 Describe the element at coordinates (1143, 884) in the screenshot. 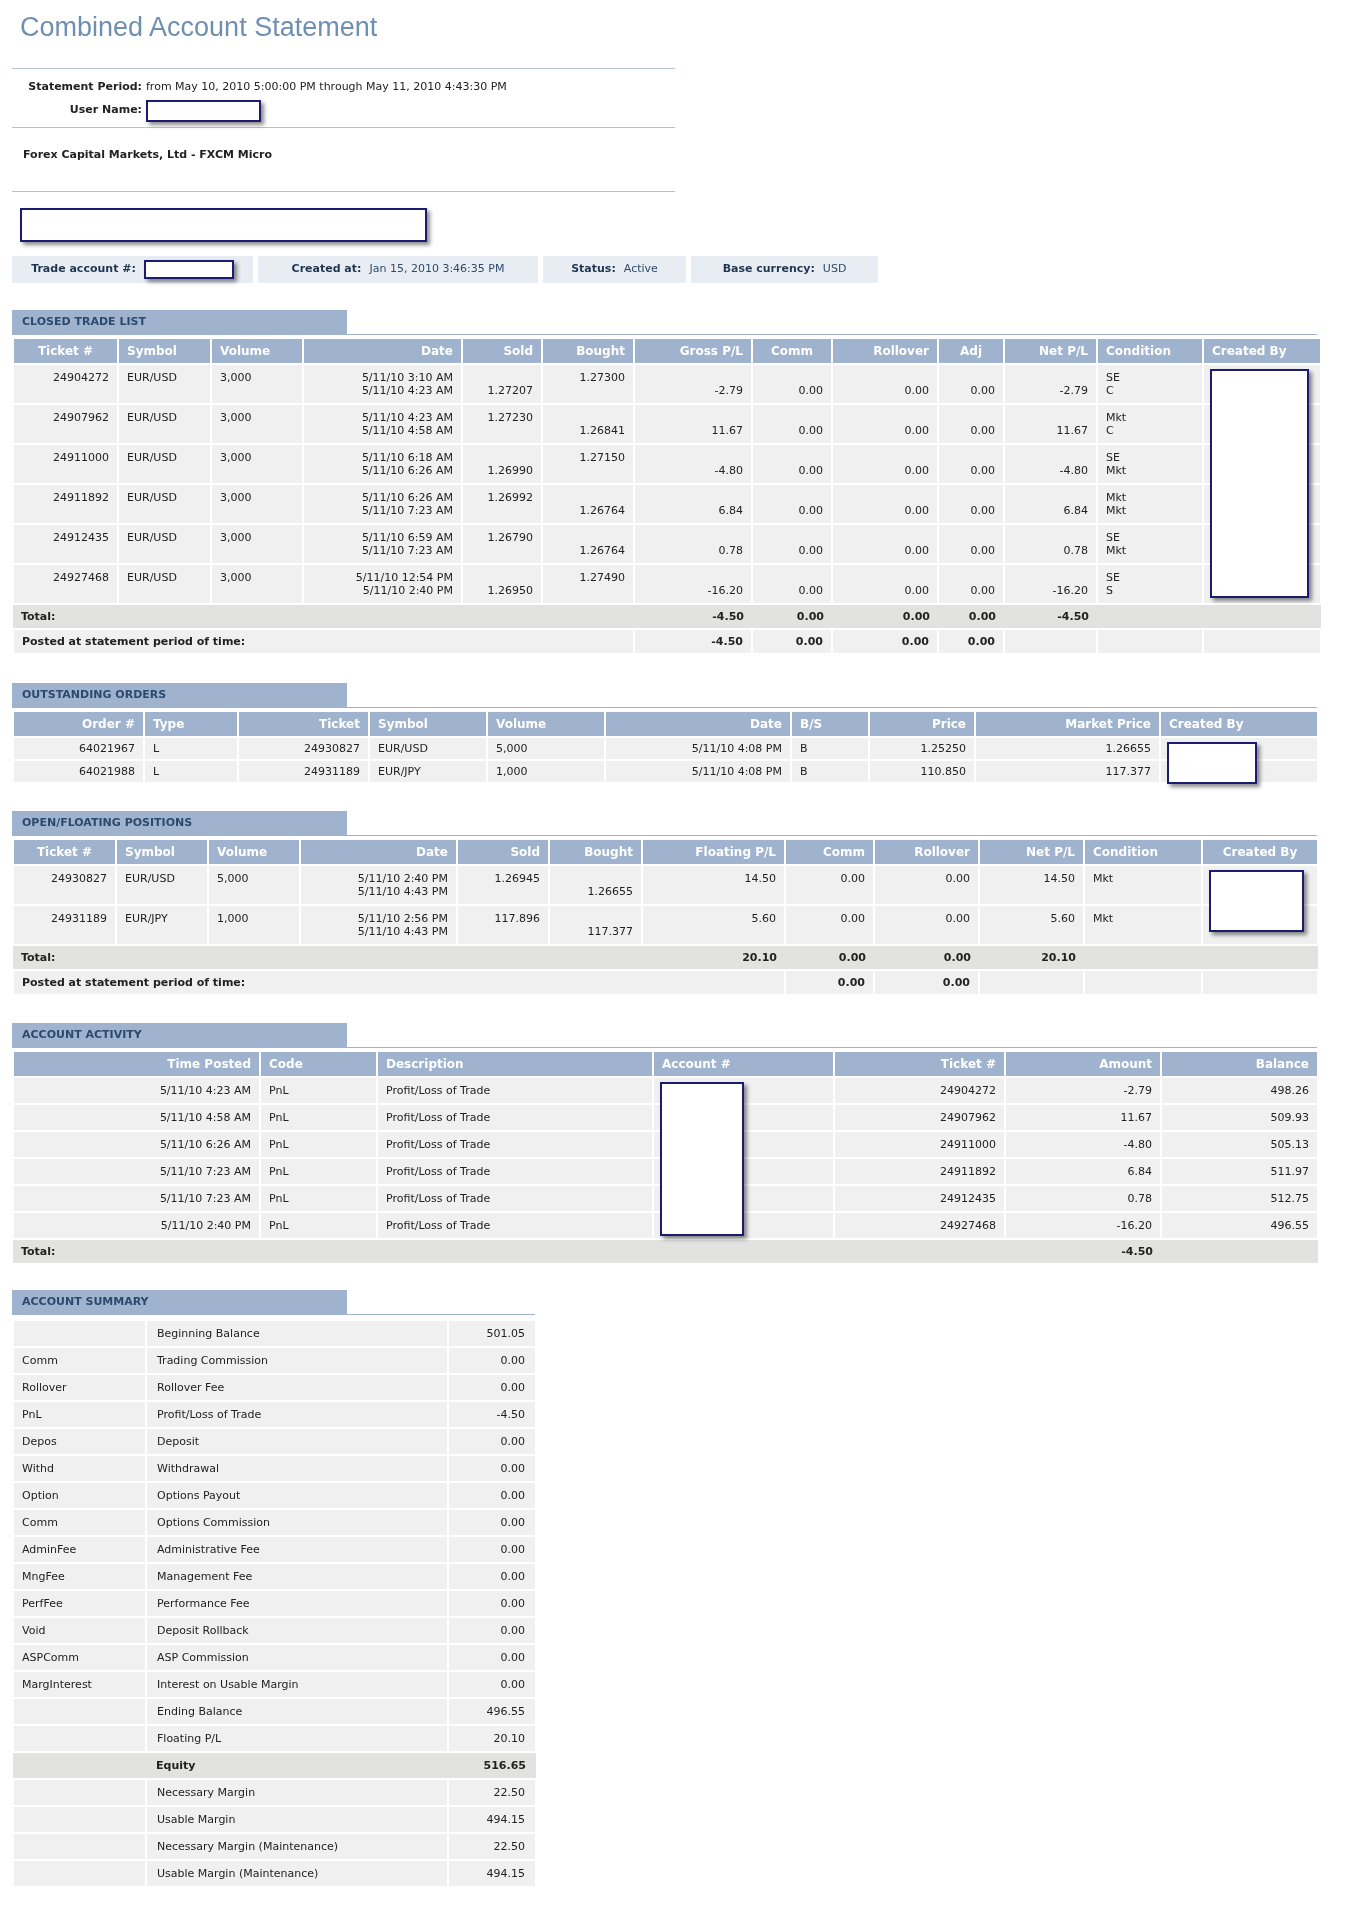

I see `table-cell: Mkt` at that location.